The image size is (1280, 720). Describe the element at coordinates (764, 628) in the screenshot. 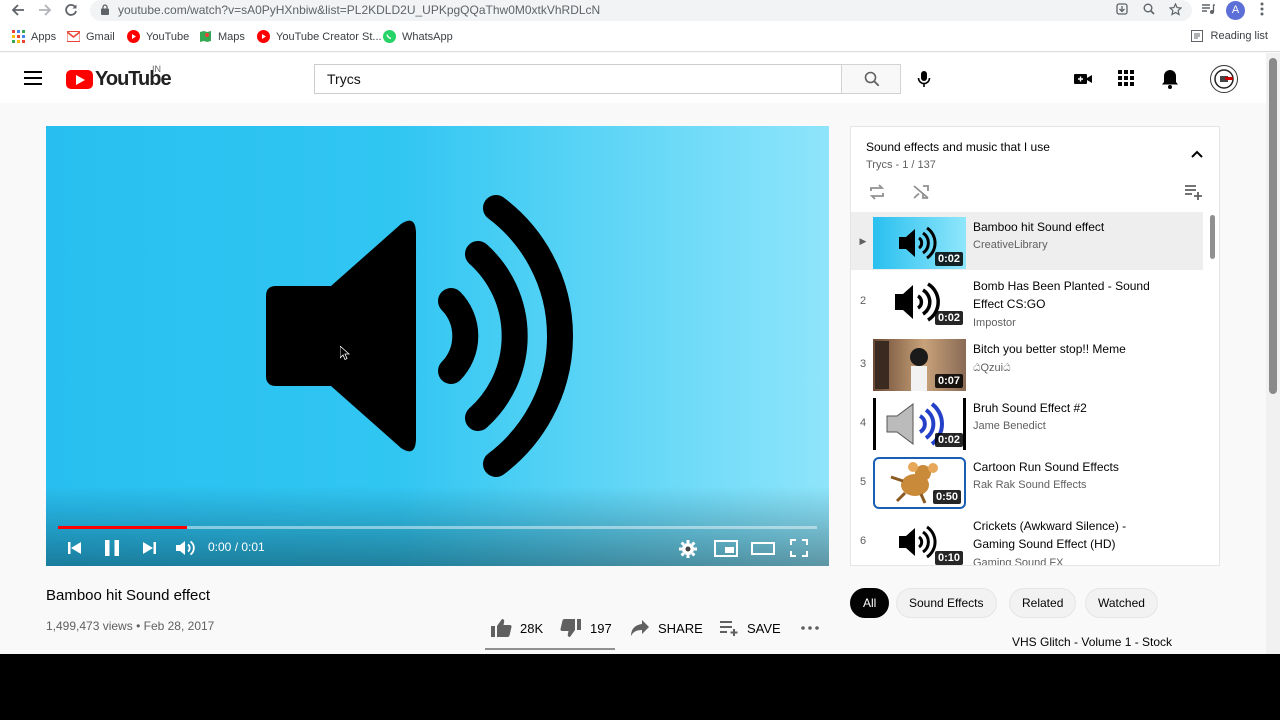

I see `save-label: SAVE` at that location.